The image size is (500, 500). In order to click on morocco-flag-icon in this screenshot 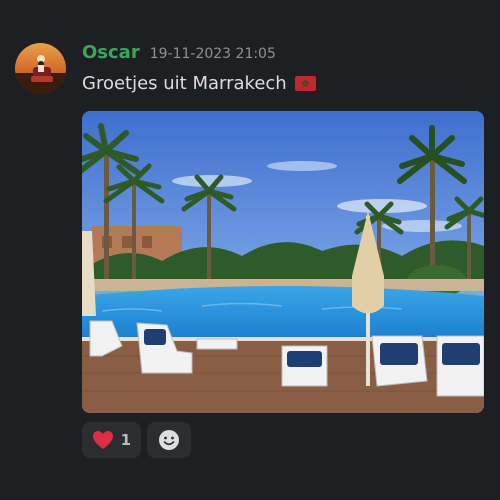, I will do `click(305, 83)`.